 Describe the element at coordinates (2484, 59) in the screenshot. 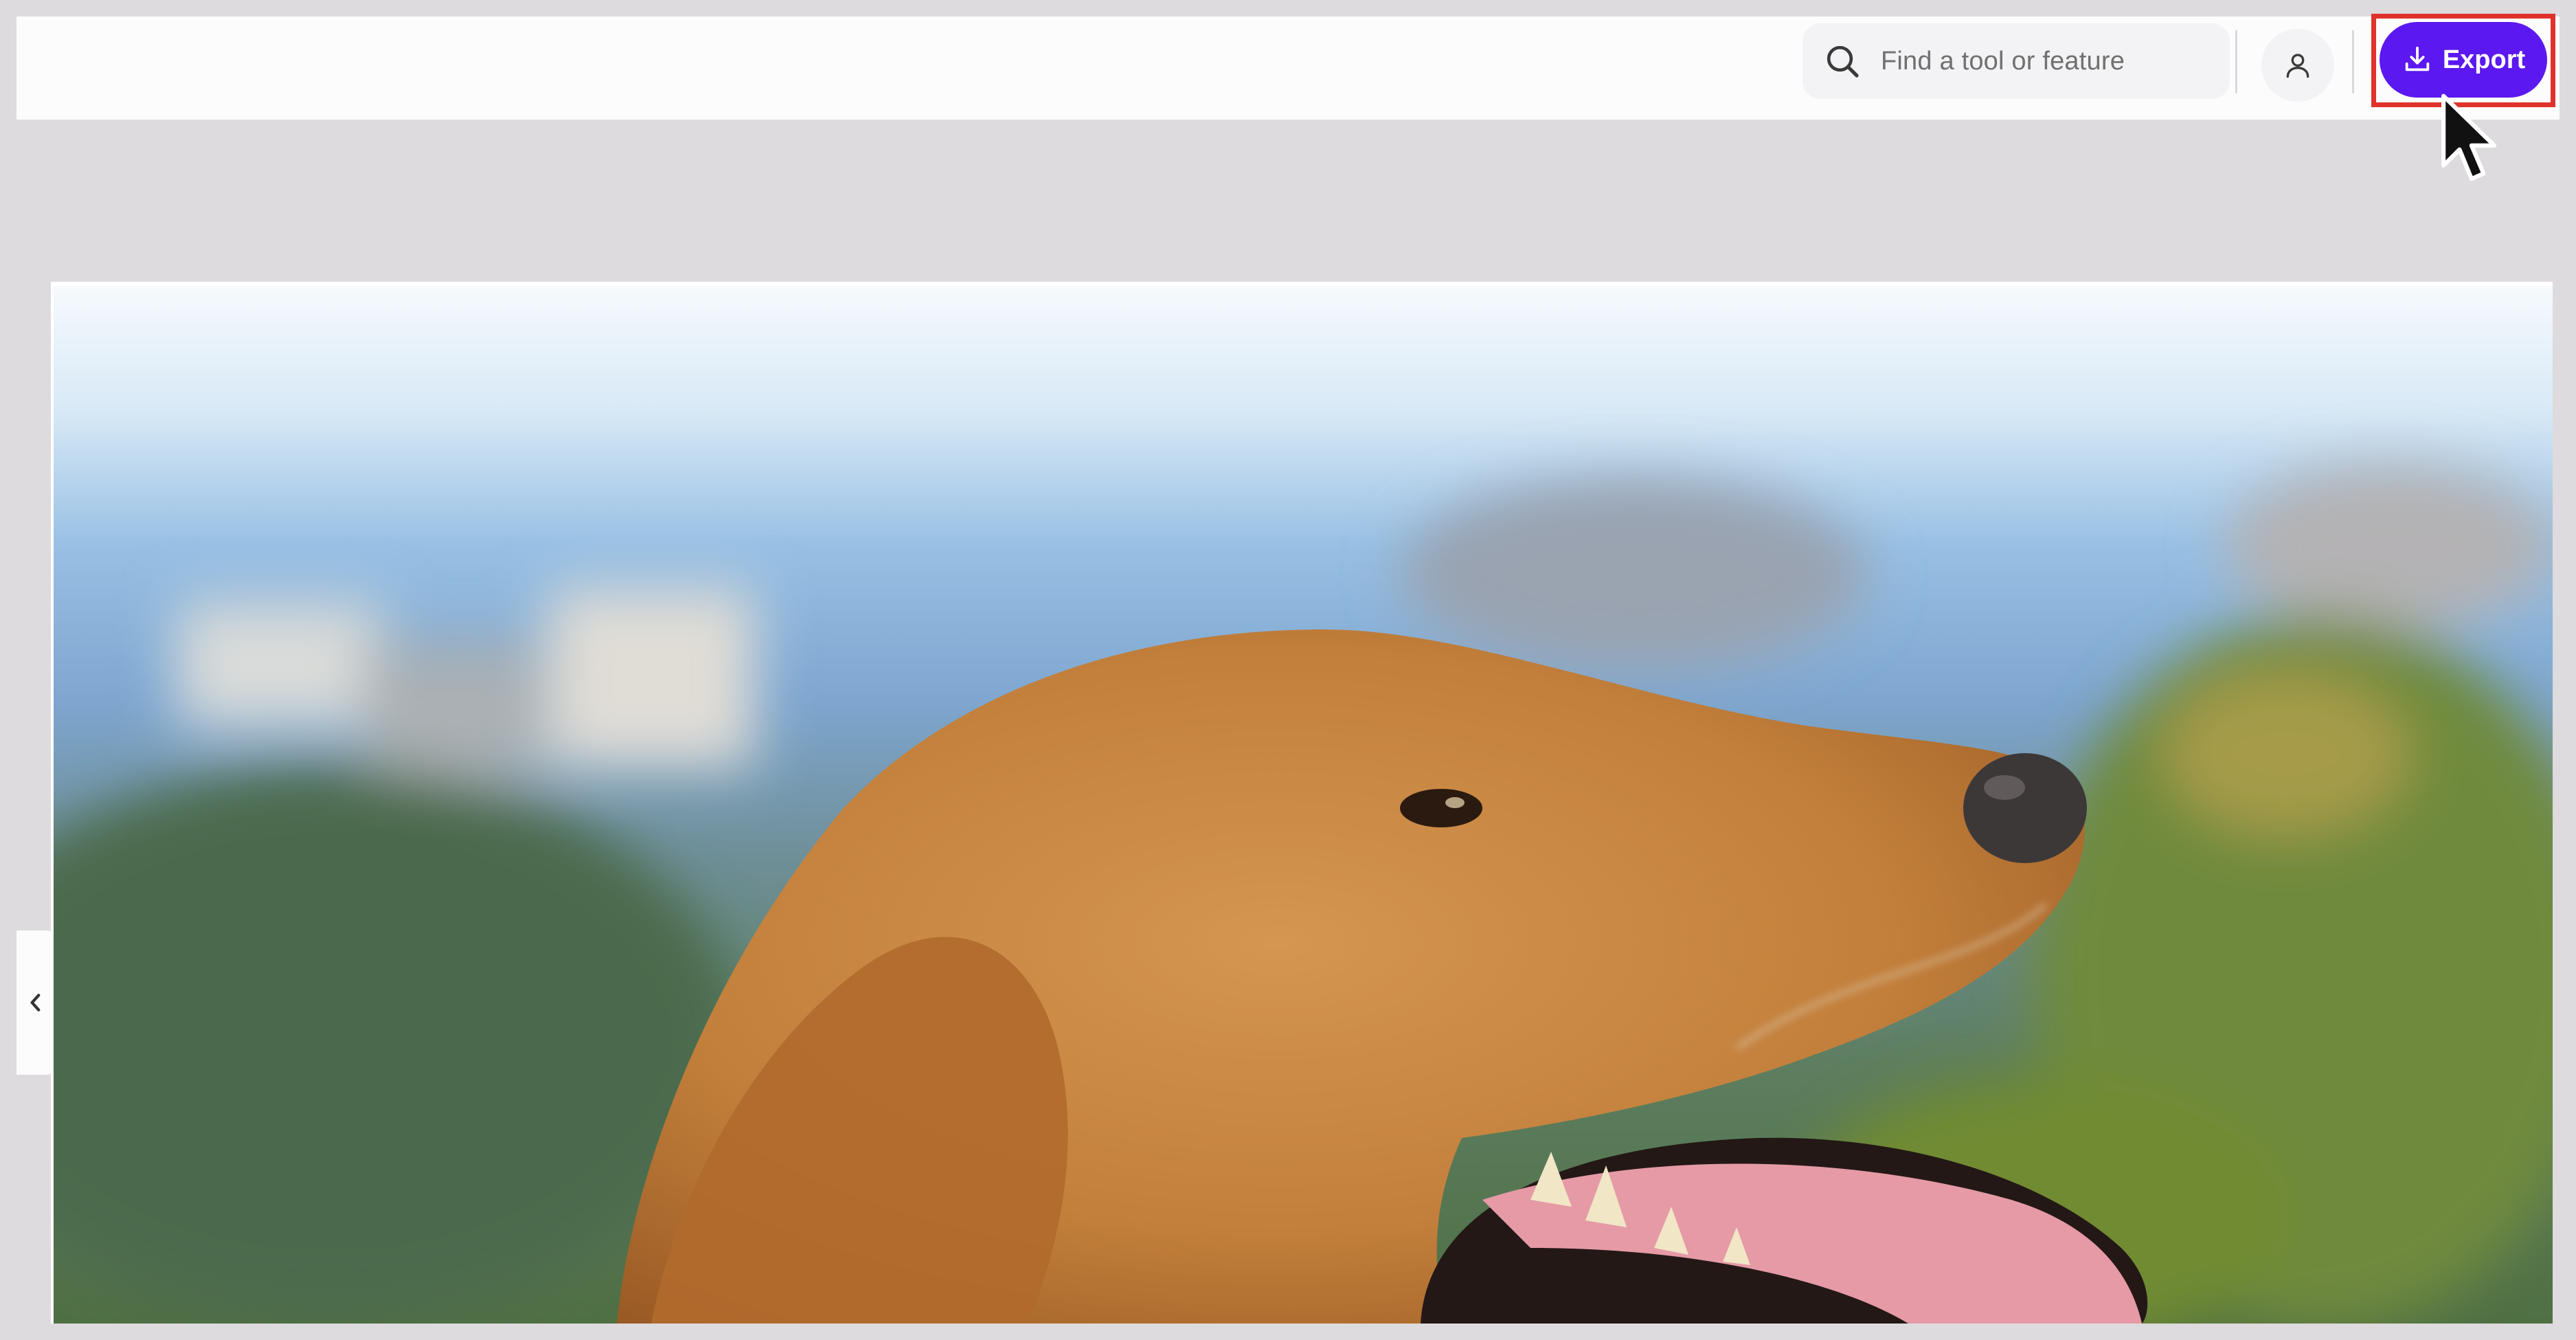

I see `export-label: Export` at that location.